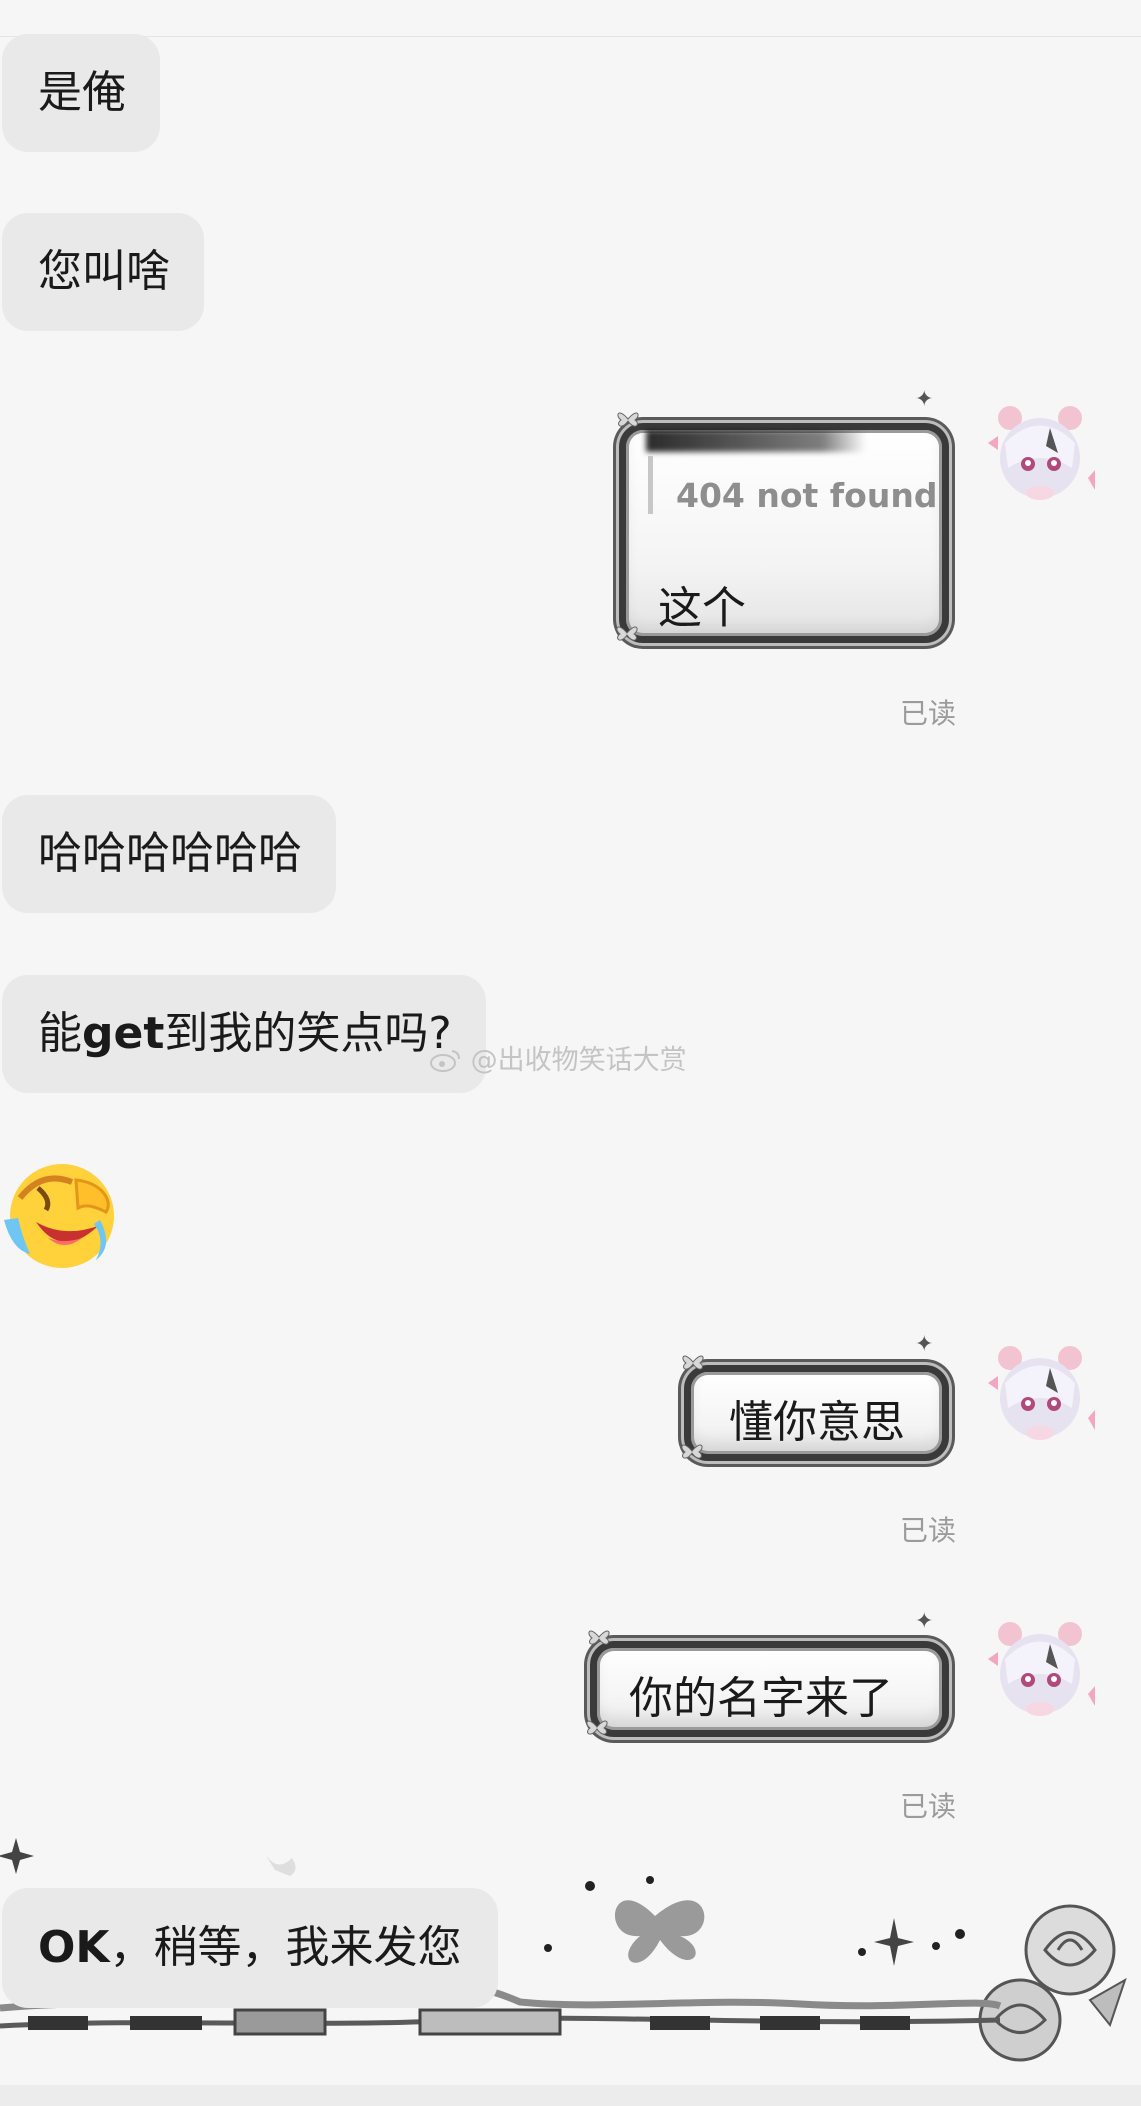 The image size is (1141, 2106). Describe the element at coordinates (578, 1060) in the screenshot. I see `watermark-text: @出收物笑话大赏` at that location.